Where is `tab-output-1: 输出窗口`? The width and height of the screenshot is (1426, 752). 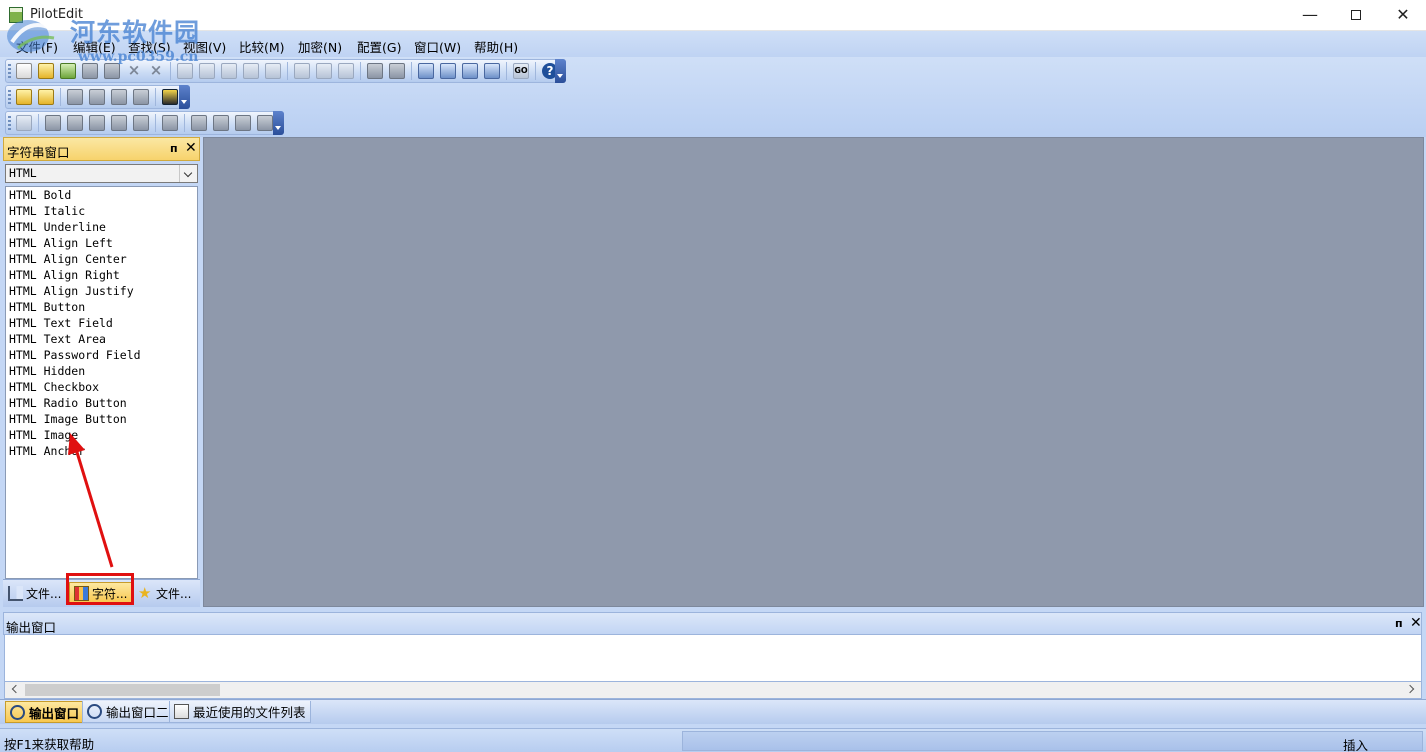 tab-output-1: 输出窗口 is located at coordinates (45, 712).